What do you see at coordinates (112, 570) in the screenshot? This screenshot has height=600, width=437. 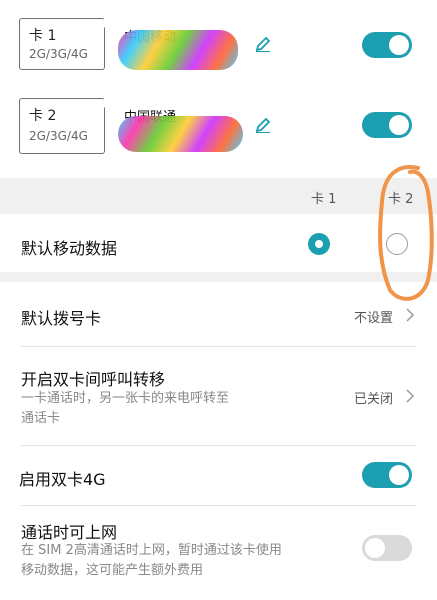 I see `data-during-call-subtitle-2: 移动数据，这可能产生额外费用` at bounding box center [112, 570].